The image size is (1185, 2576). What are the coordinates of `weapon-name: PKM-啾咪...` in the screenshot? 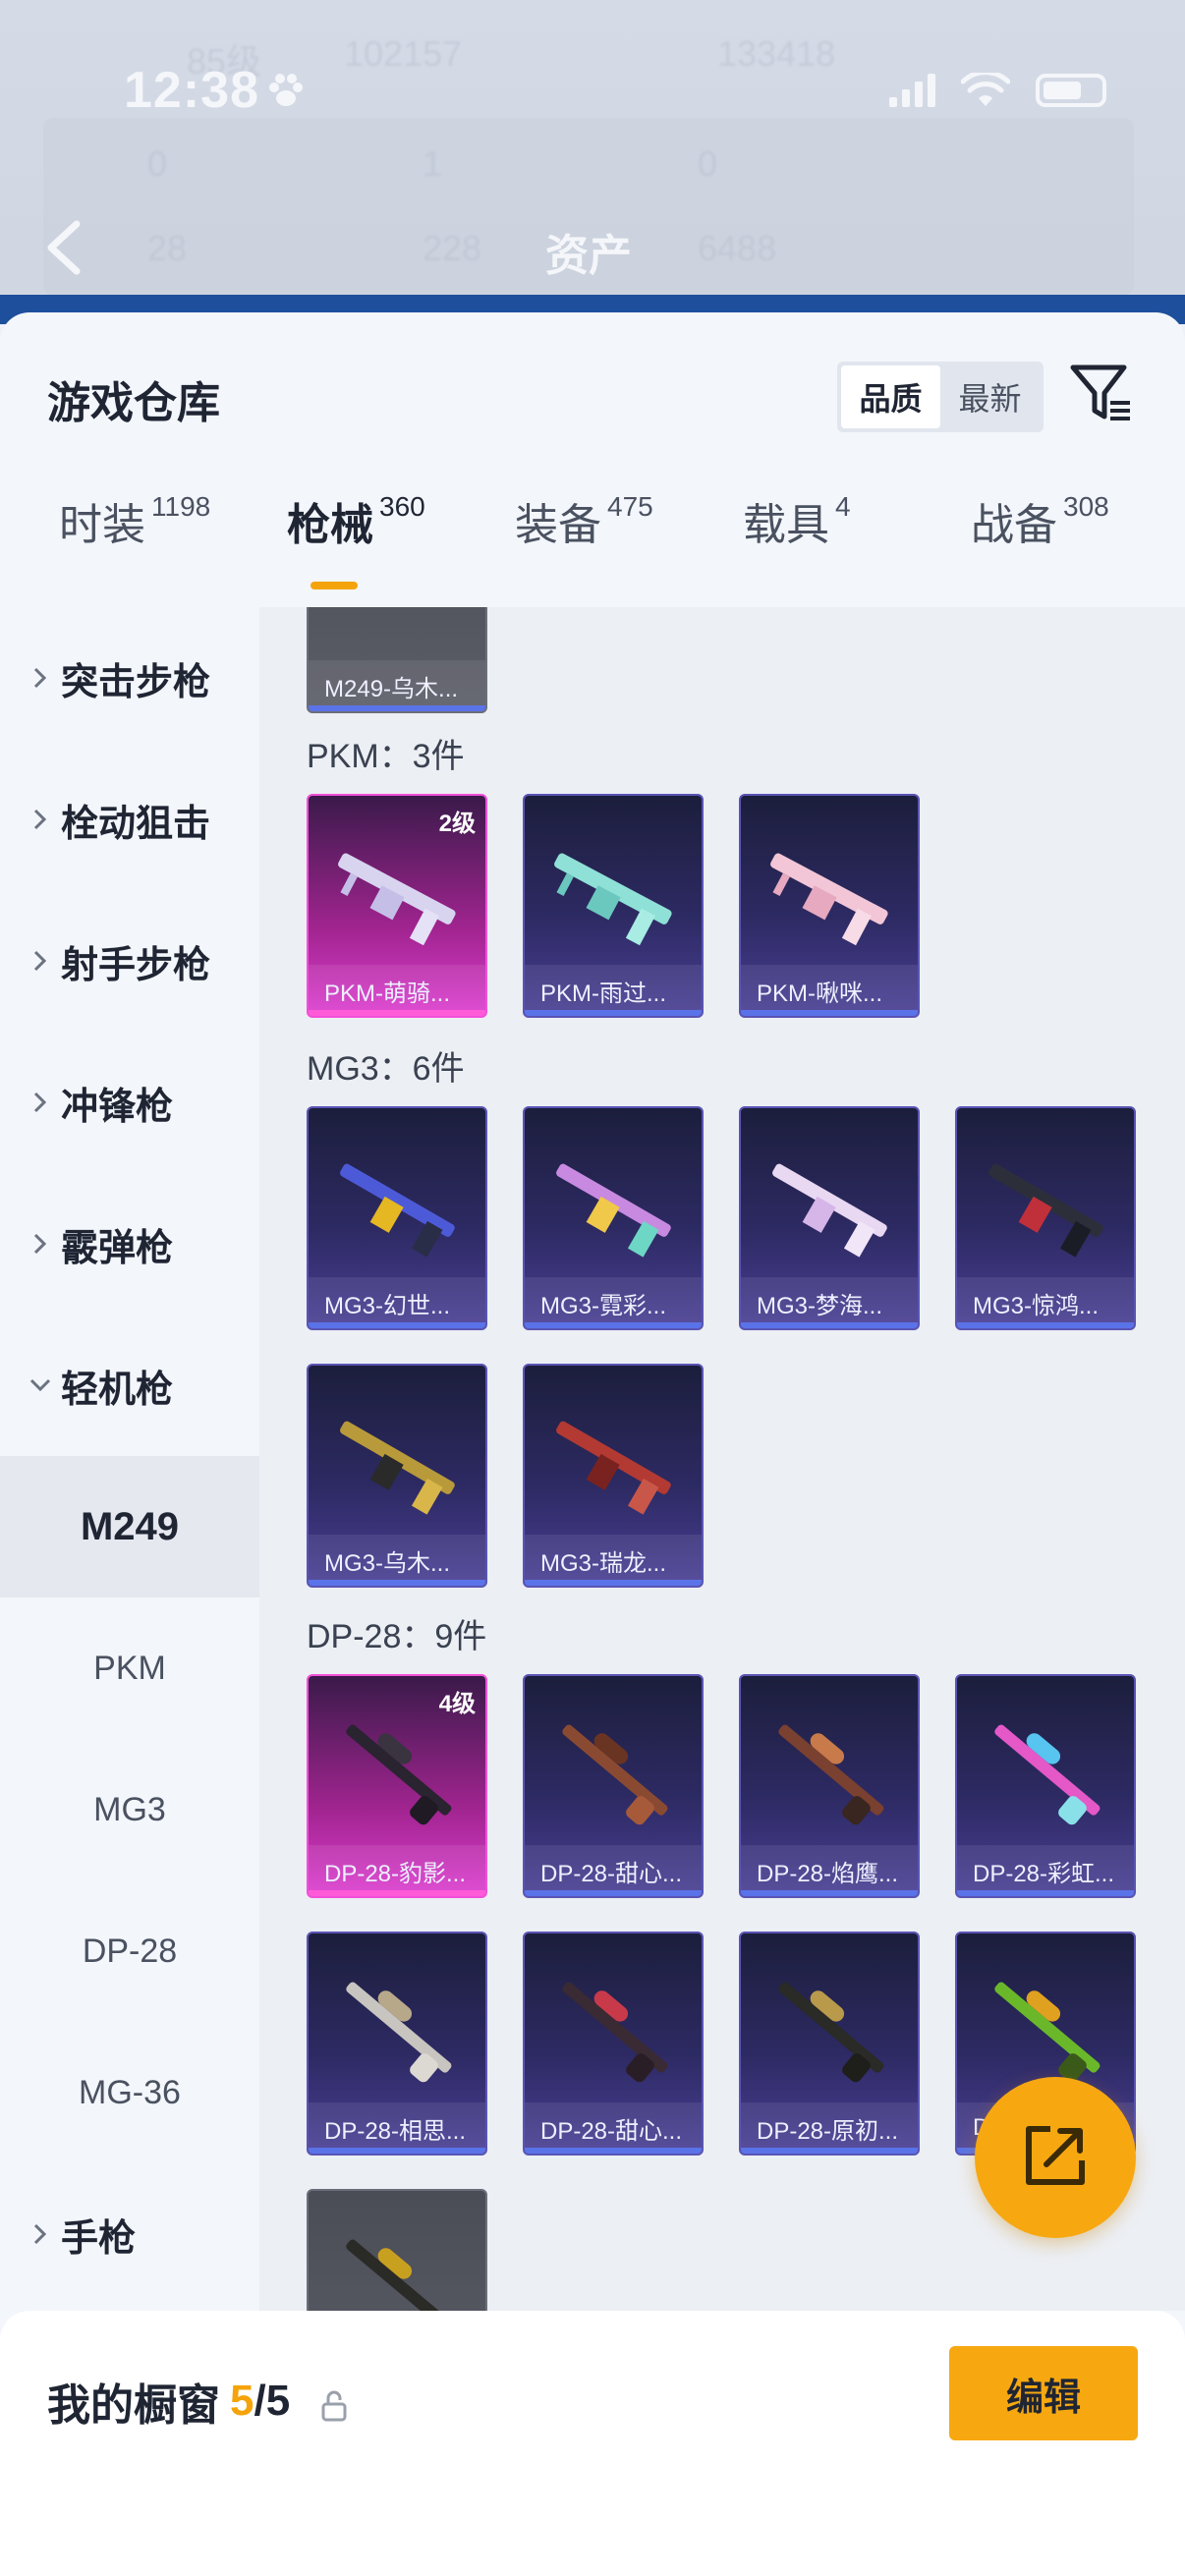 It's located at (830, 990).